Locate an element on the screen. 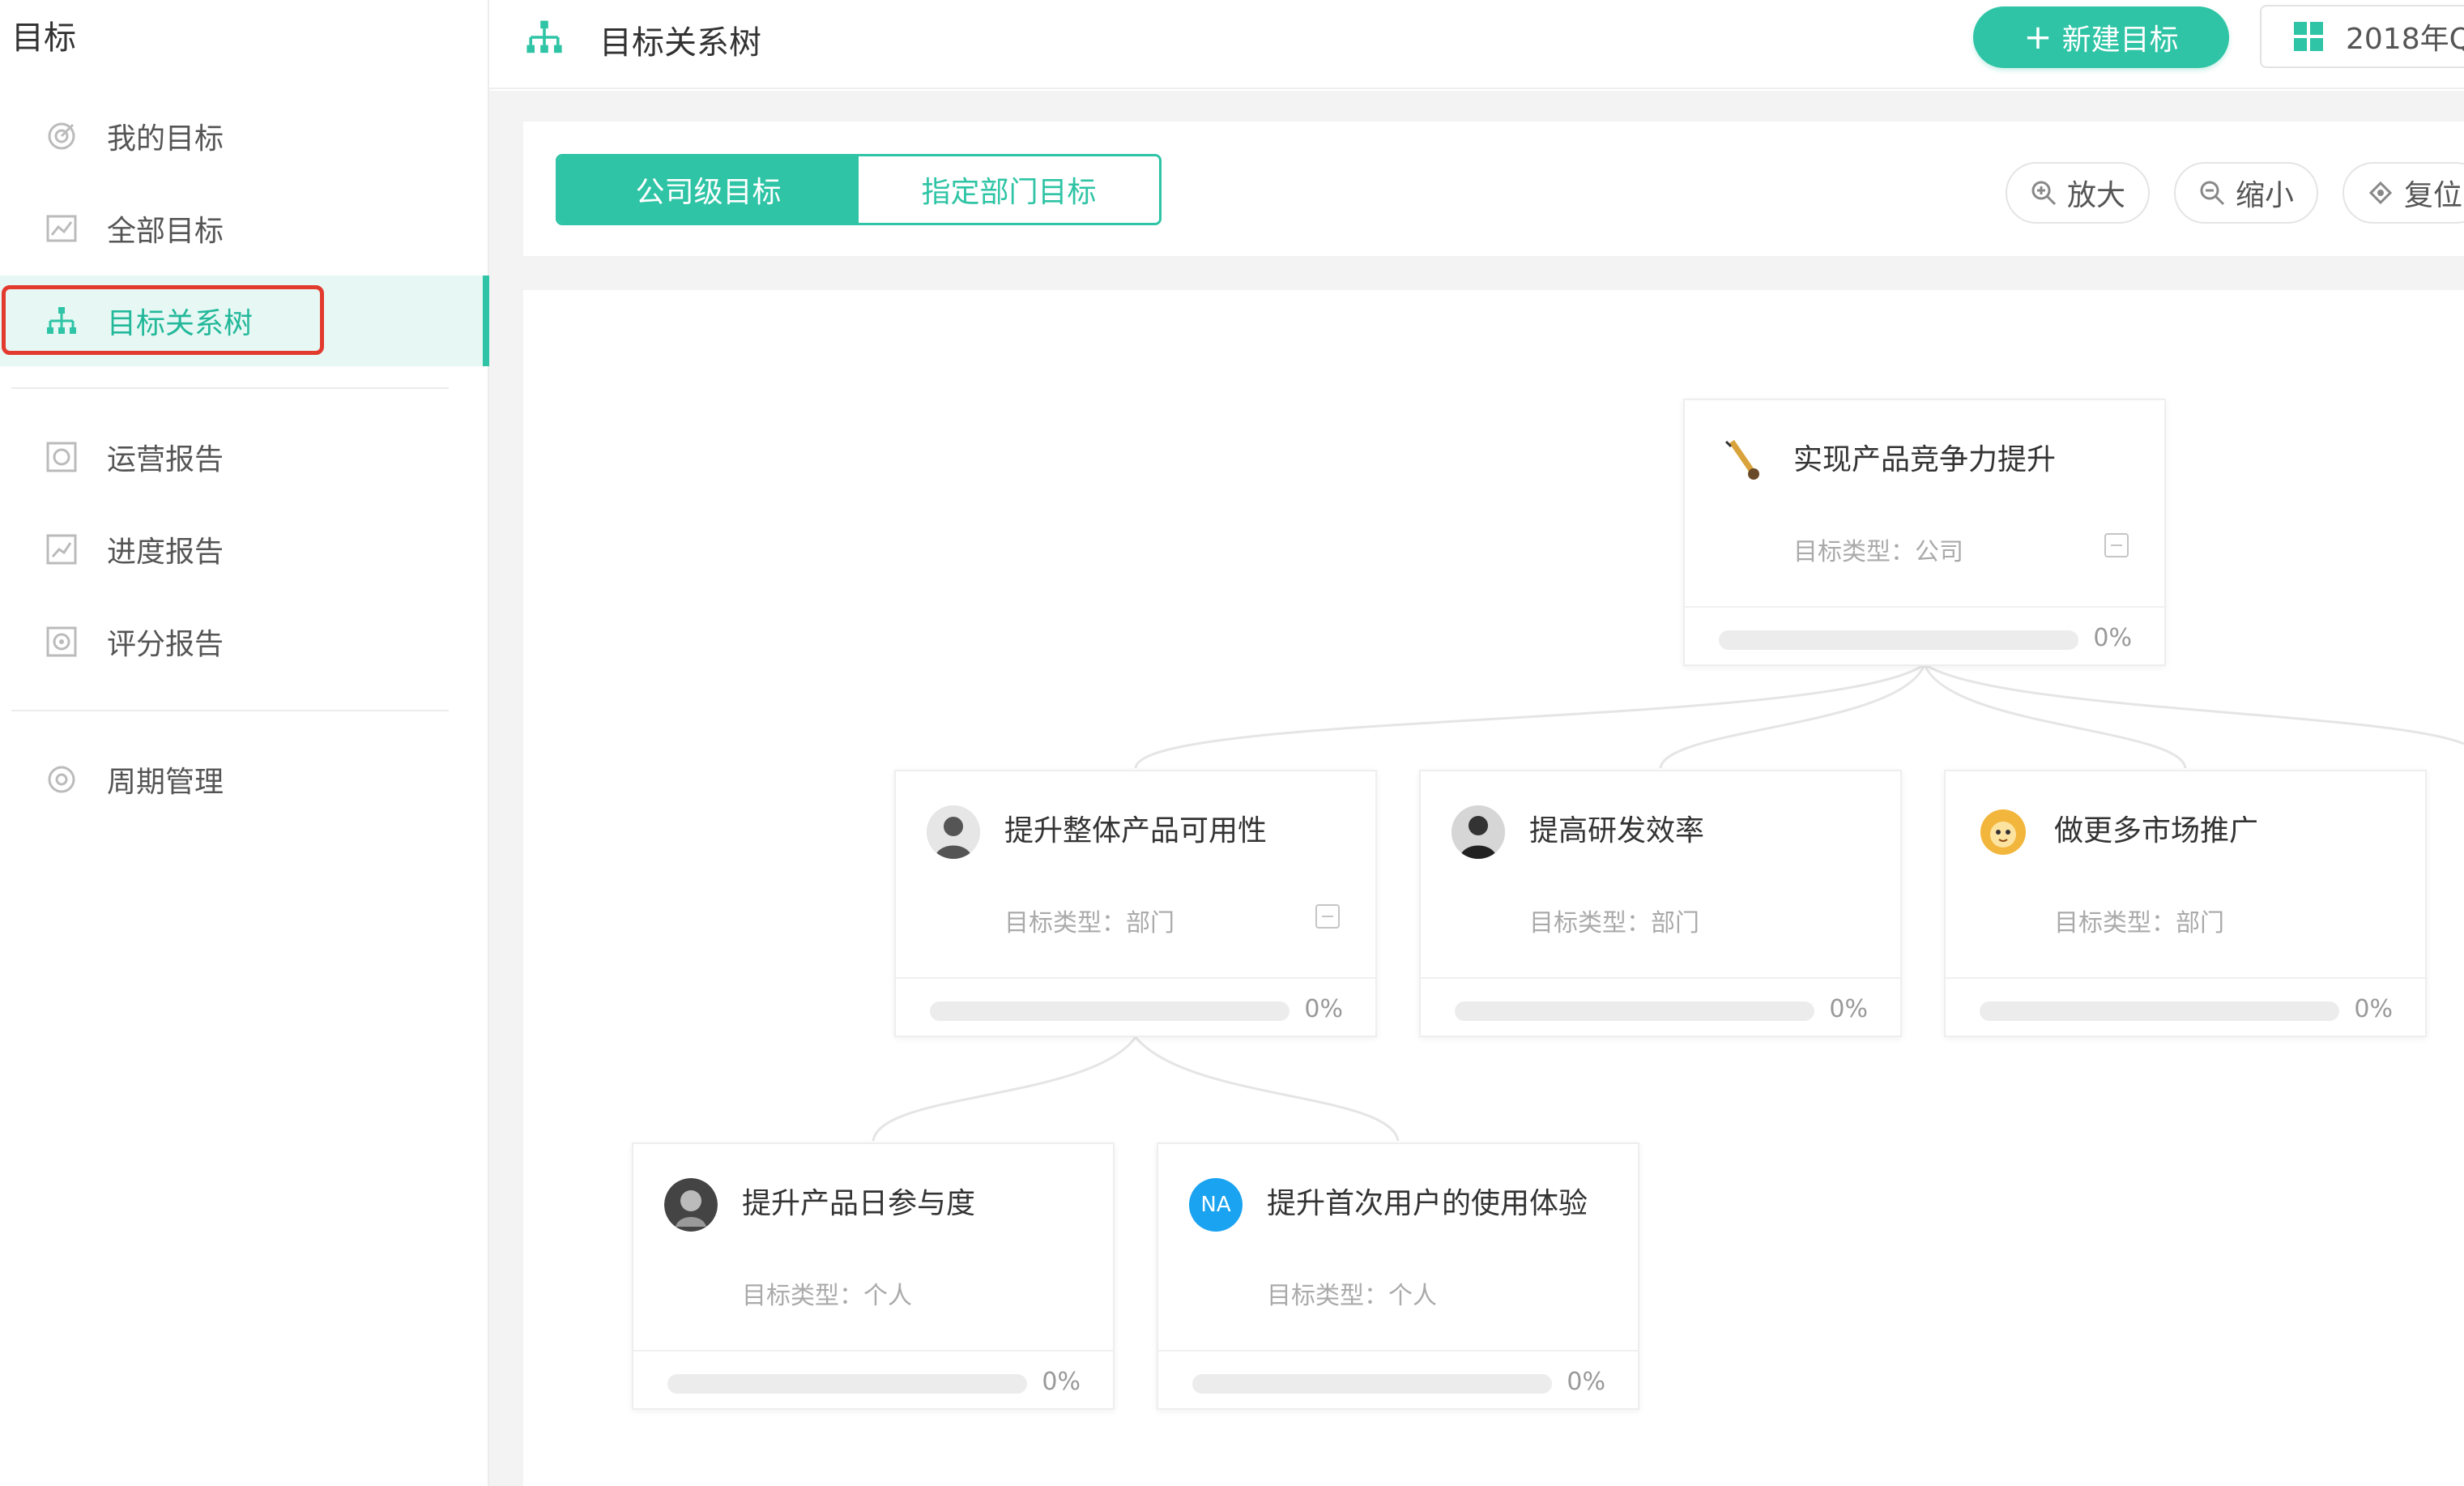  sidebar-item-label: 进度报告 is located at coordinates (165, 552).